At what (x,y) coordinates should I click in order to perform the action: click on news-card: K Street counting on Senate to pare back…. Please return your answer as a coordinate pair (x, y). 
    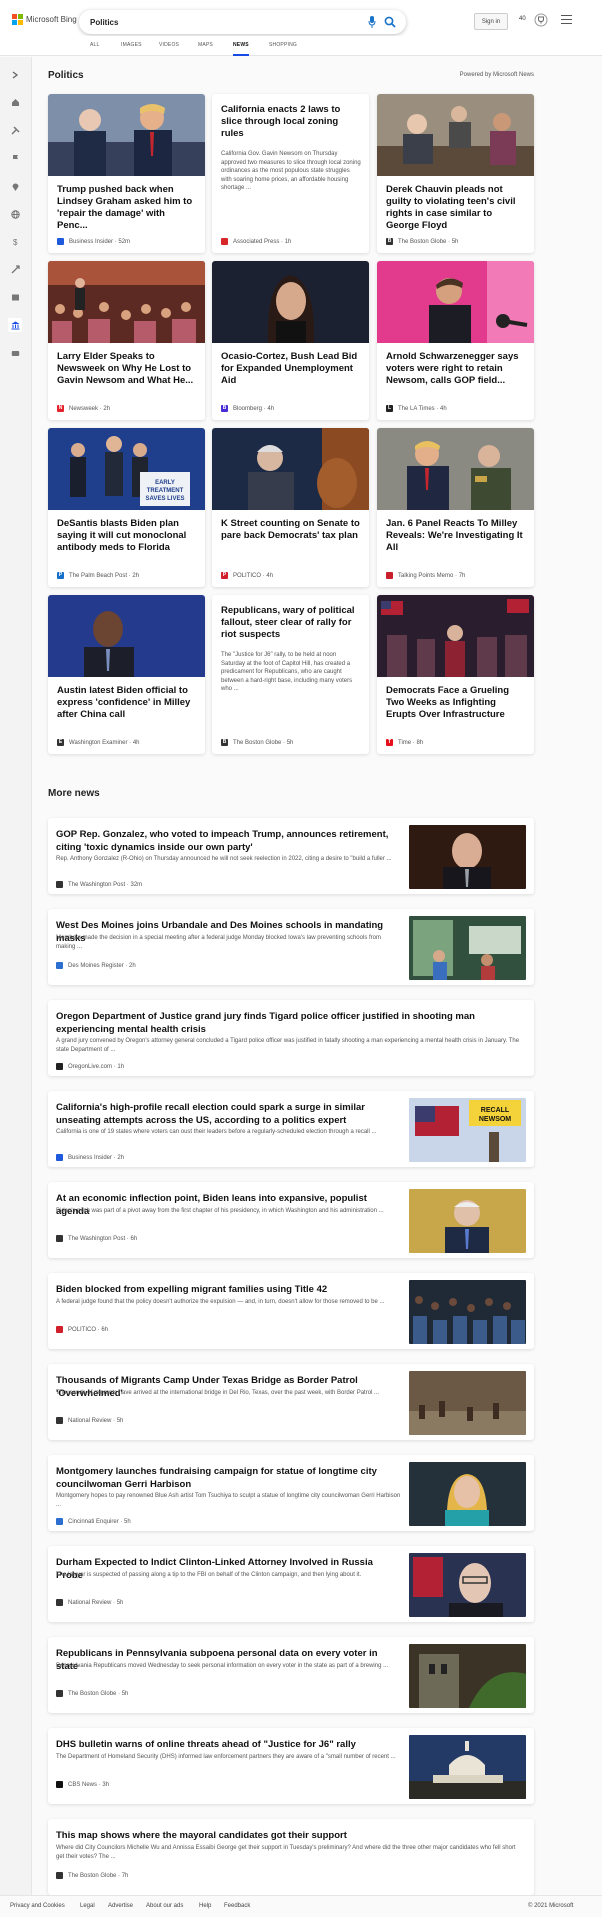
    Looking at the image, I should click on (290, 507).